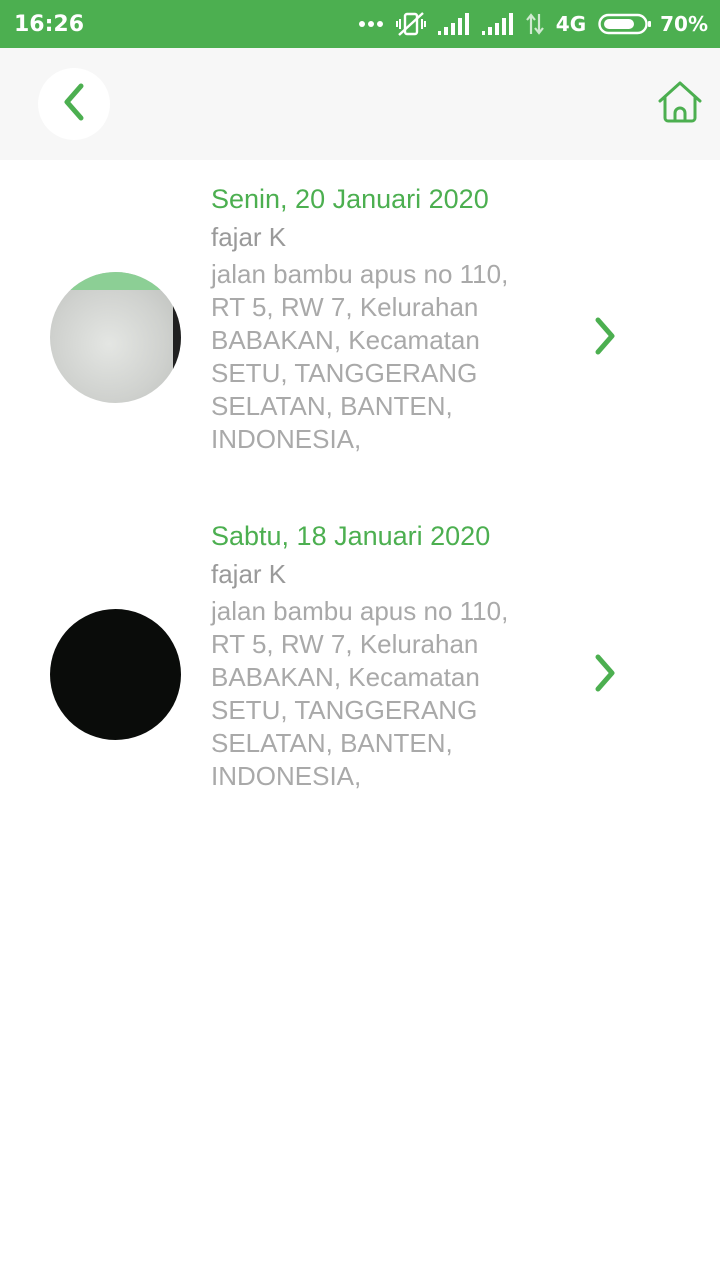 Image resolution: width=720 pixels, height=1280 pixels. I want to click on home-button, so click(680, 104).